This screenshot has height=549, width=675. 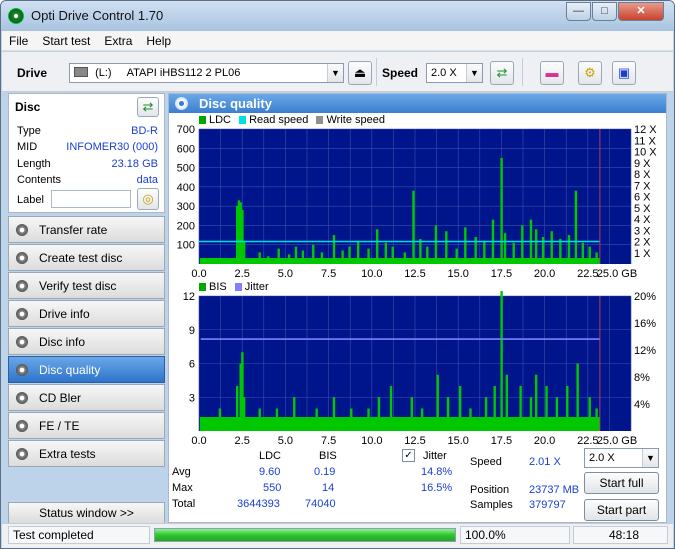 I want to click on nav-create-test-disc: Create test disc, so click(x=86, y=257).